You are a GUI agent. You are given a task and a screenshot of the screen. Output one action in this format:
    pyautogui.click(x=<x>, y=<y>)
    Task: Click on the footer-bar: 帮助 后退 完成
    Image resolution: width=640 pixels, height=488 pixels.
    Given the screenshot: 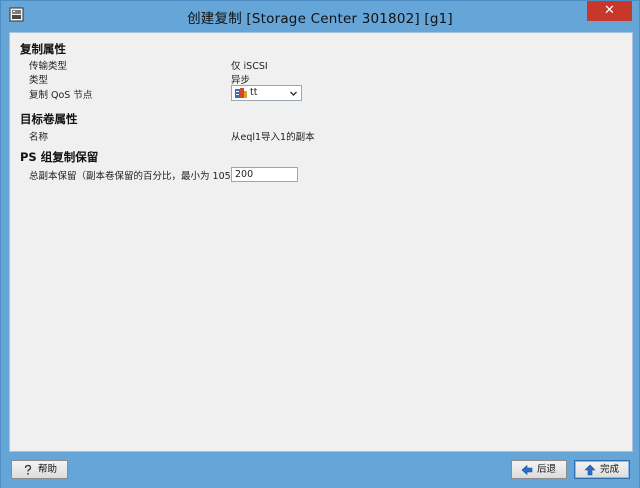 What is the action you would take?
    pyautogui.click(x=320, y=470)
    